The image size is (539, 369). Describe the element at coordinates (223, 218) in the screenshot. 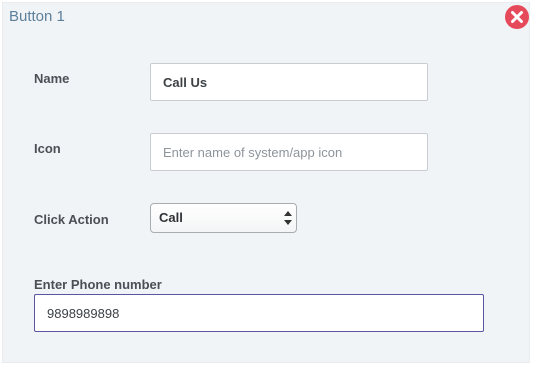

I see `click-action-select: Call` at that location.